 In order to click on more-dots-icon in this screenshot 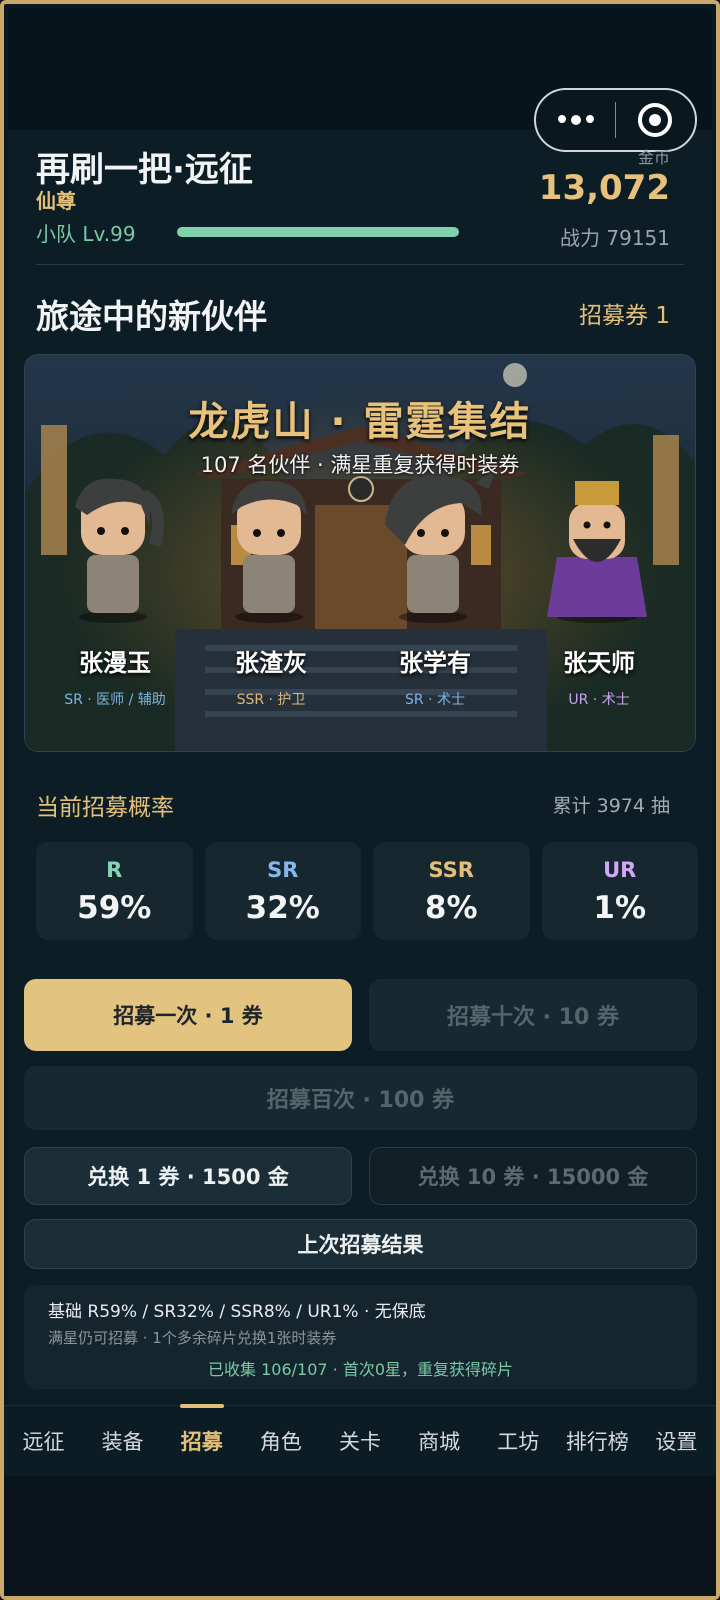, I will do `click(575, 120)`.